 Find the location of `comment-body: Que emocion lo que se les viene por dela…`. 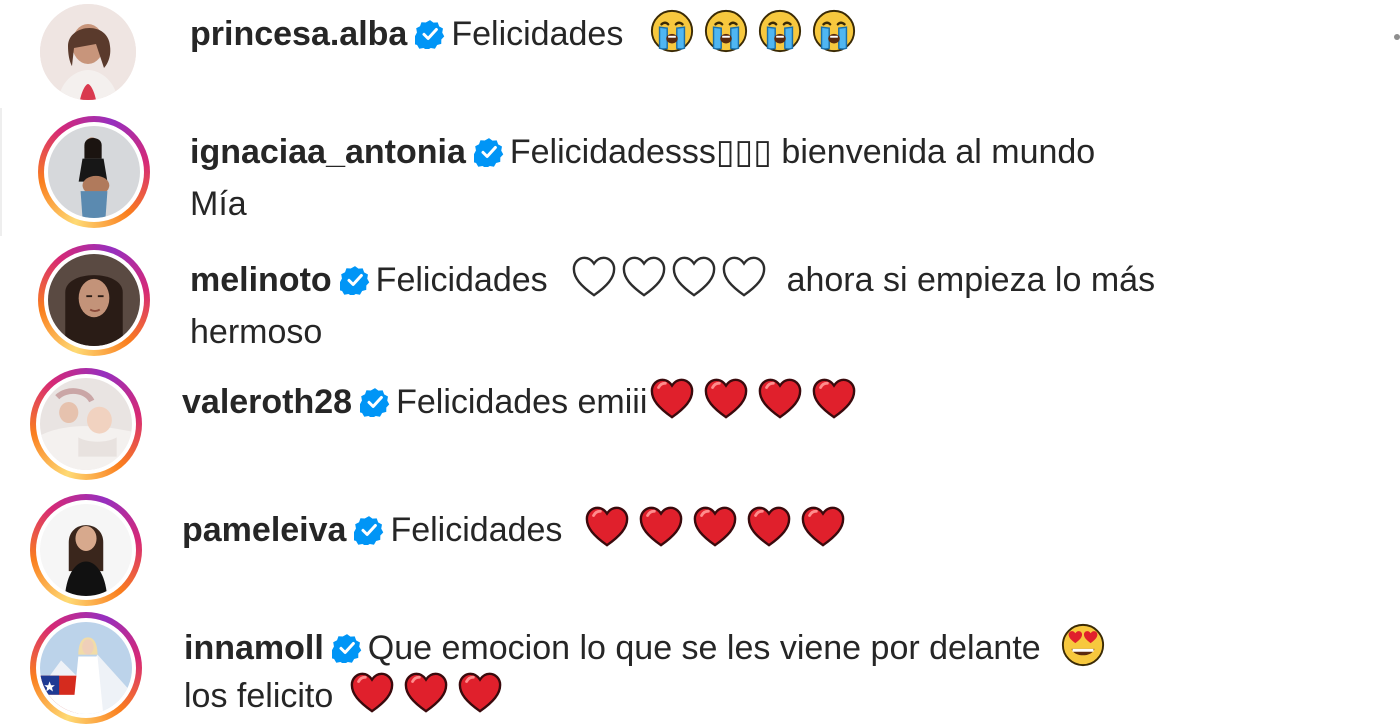

comment-body: Que emocion lo que se les viene por dela… is located at coordinates (704, 648).